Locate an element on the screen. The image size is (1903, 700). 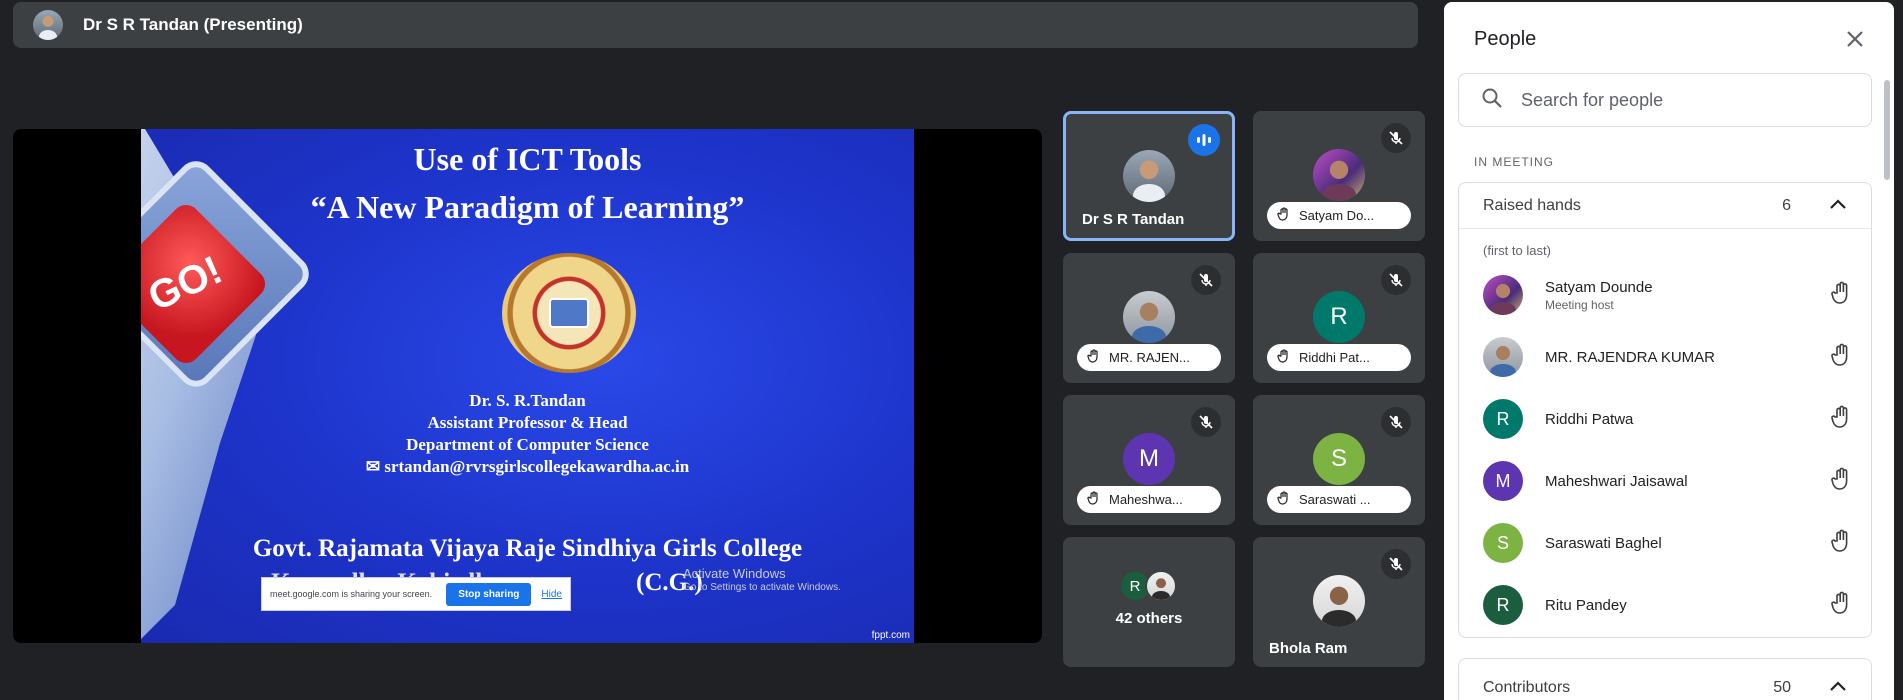
college-seal-logo is located at coordinates (569, 313).